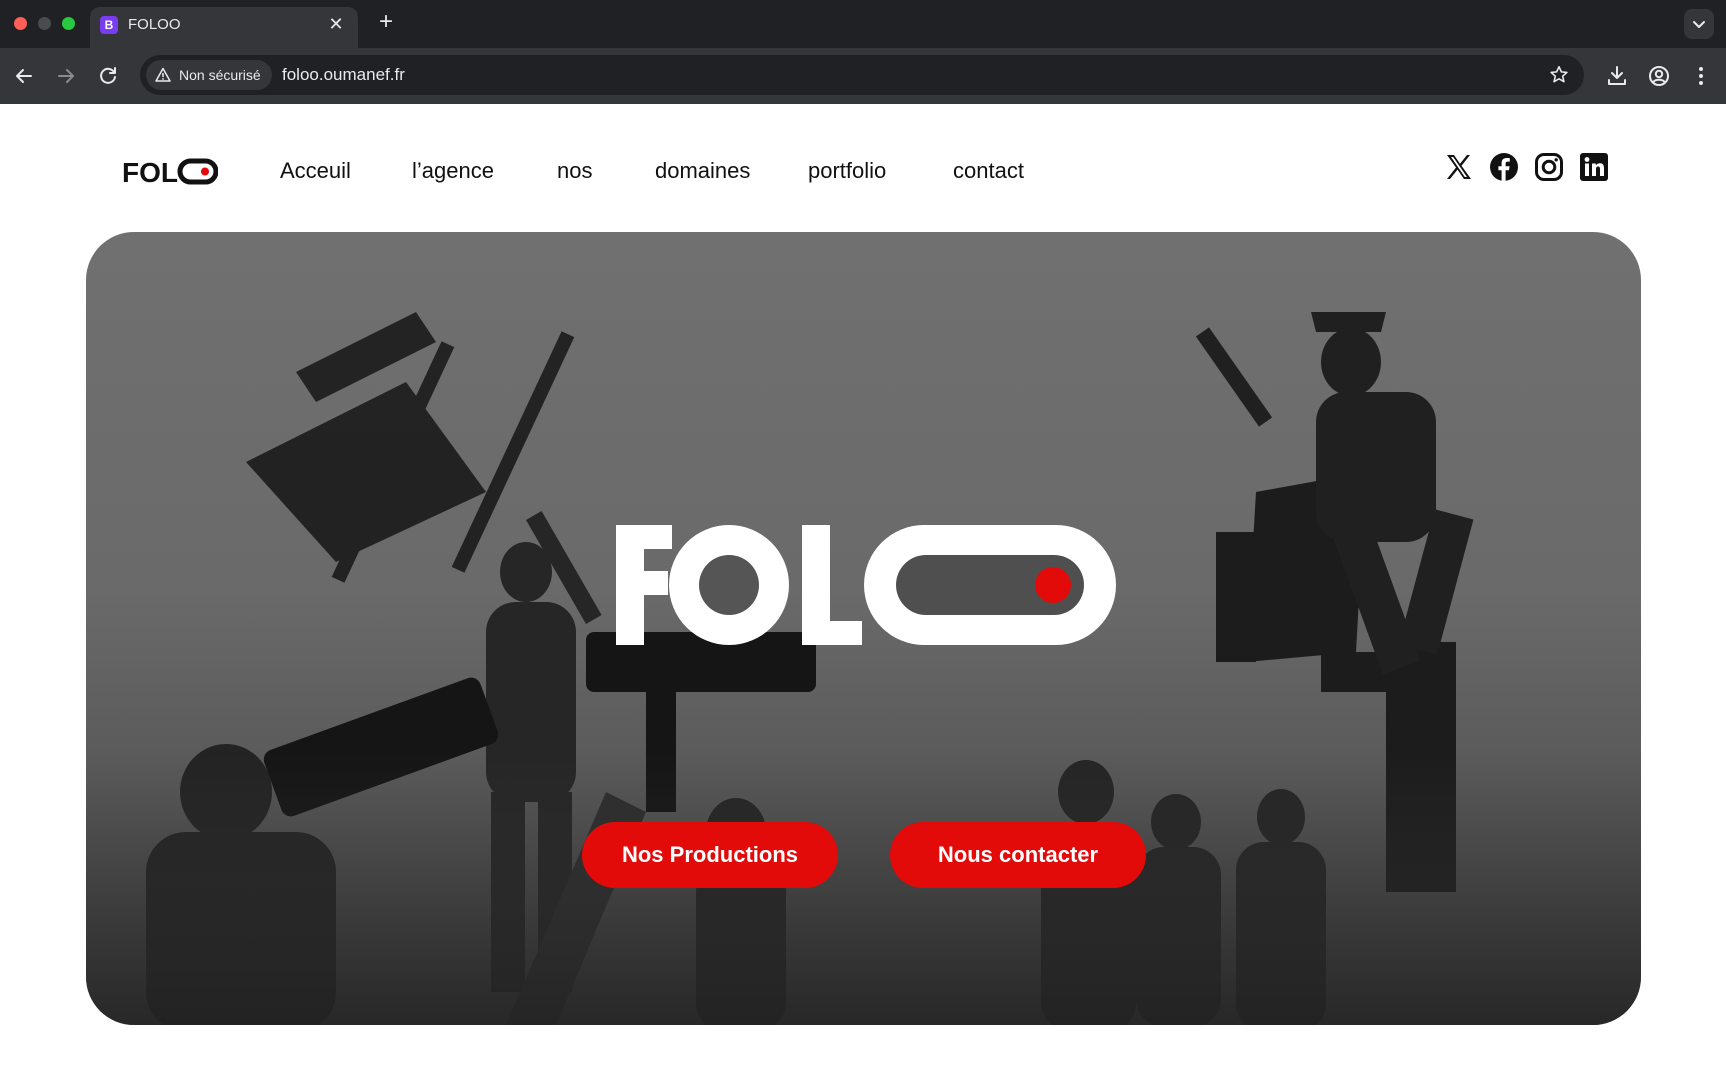  I want to click on nav-item-contact: contact, so click(988, 171).